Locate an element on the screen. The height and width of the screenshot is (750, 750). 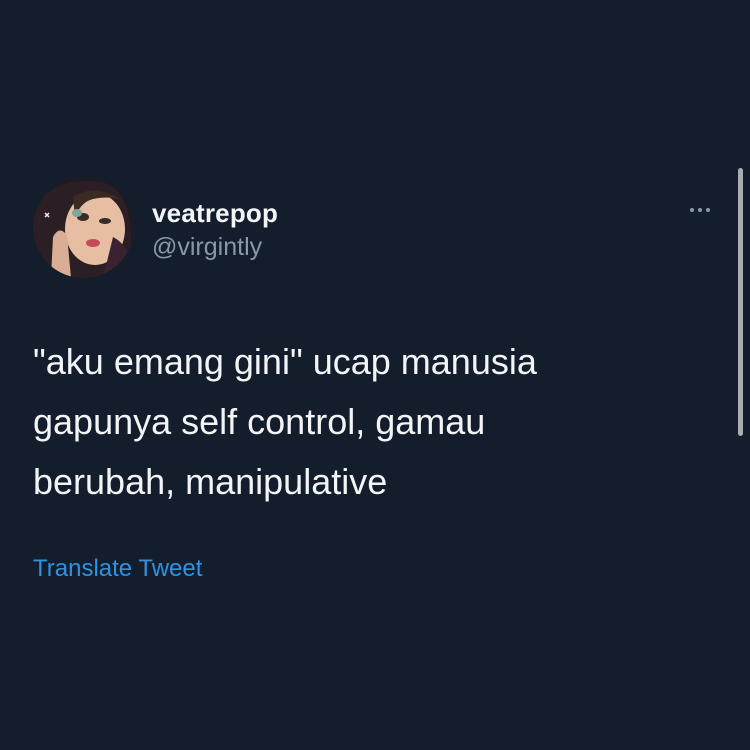
profile-photo-icon is located at coordinates (83, 227).